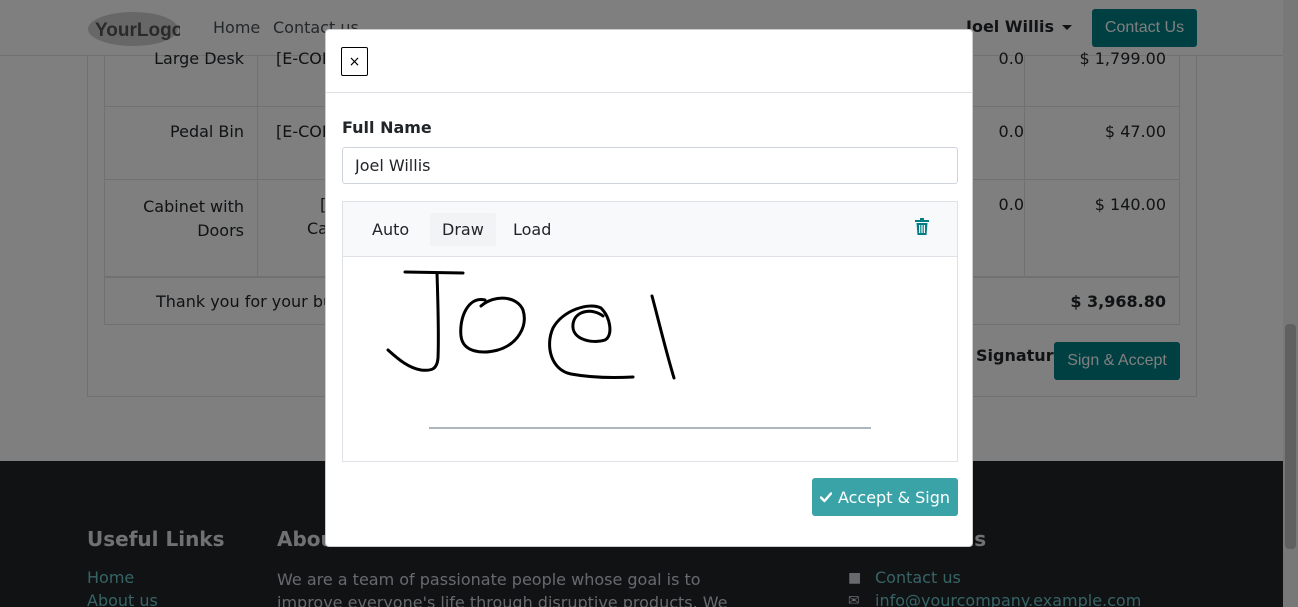  What do you see at coordinates (532, 229) in the screenshot?
I see `tab-load: Load` at bounding box center [532, 229].